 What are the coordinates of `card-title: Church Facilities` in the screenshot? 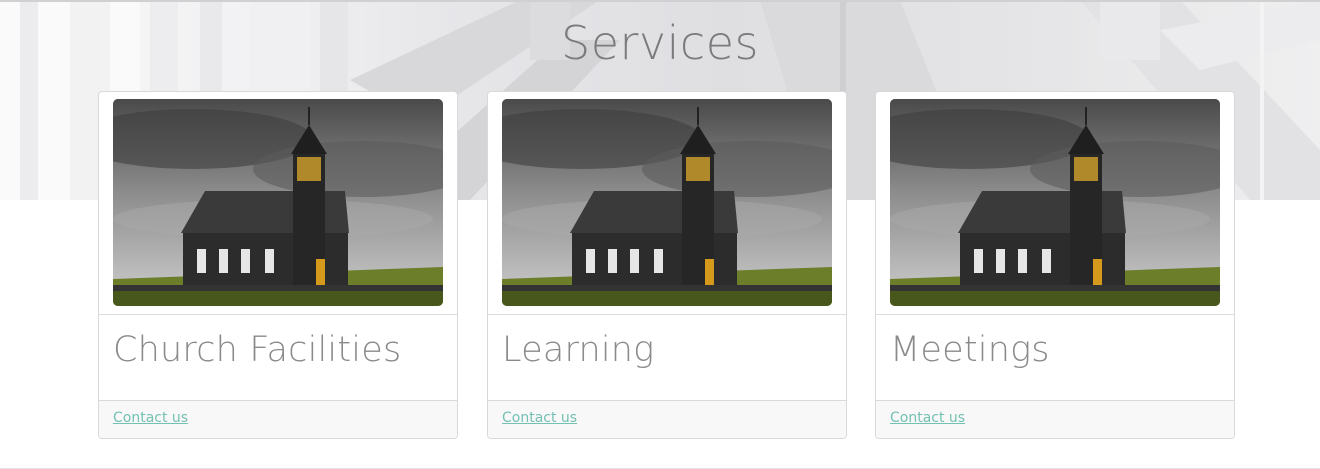 It's located at (257, 350).